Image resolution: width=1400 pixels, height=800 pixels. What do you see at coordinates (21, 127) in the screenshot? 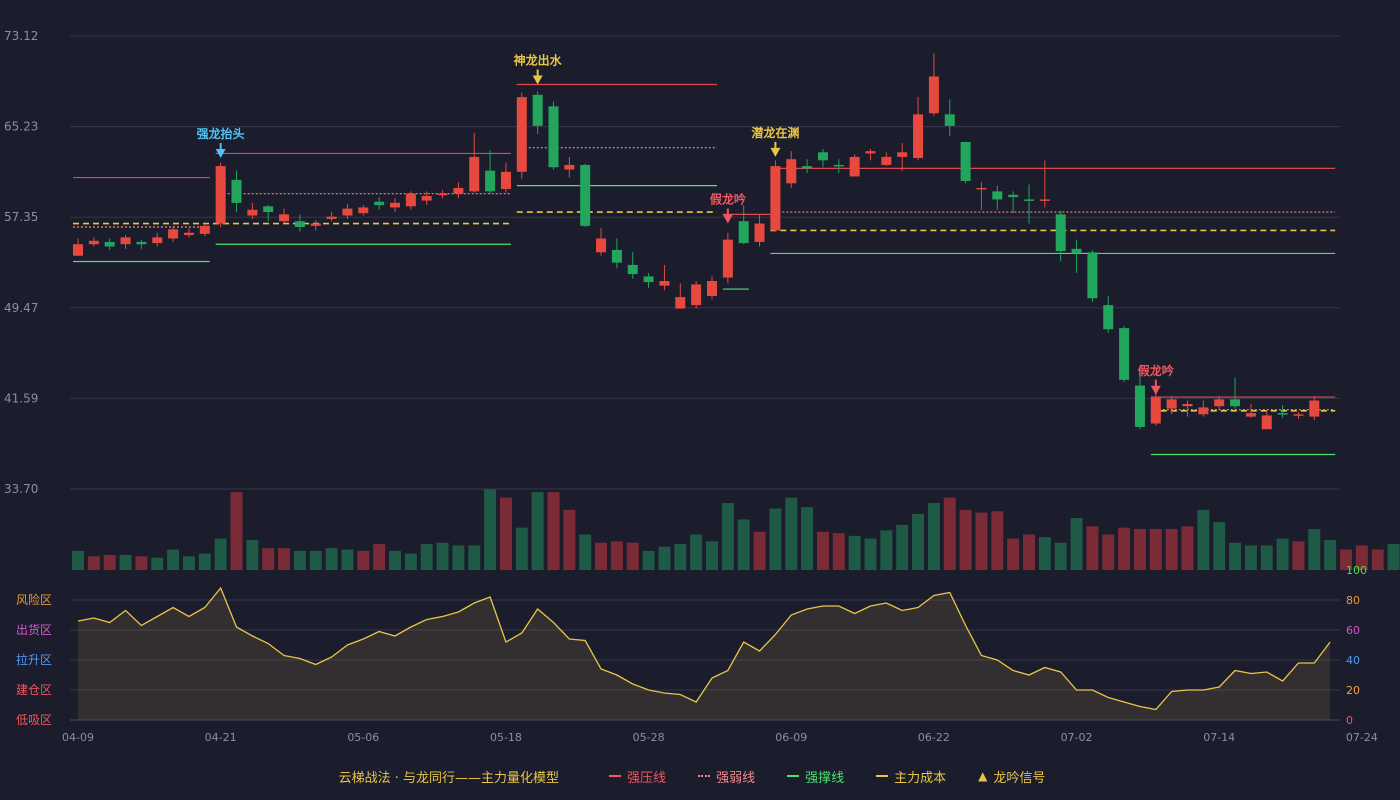
I see `price-tick-label: 65.23` at bounding box center [21, 127].